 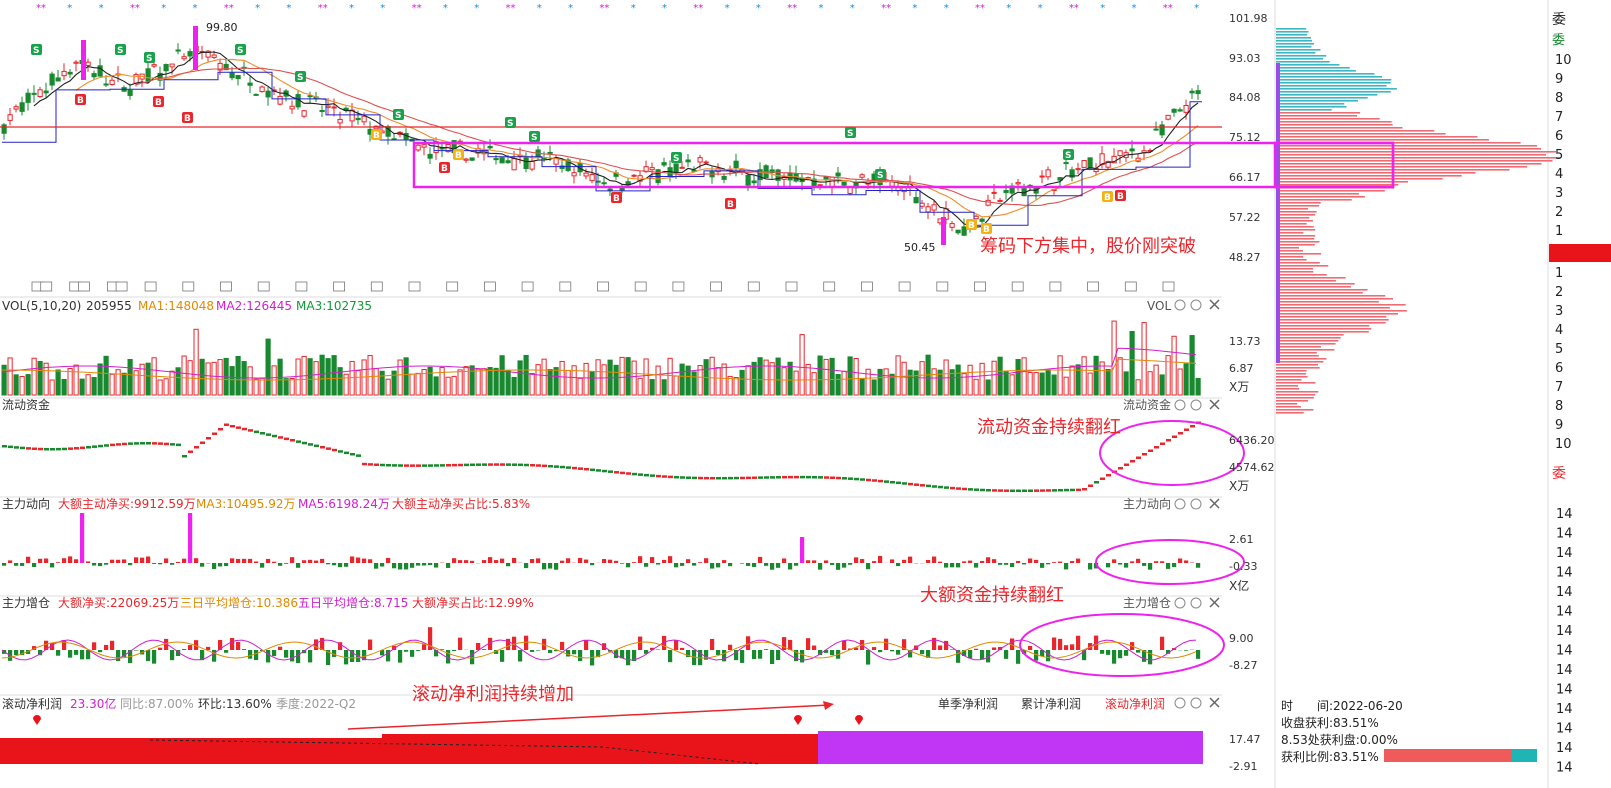 I want to click on acc-tick: -8.27, so click(x=1243, y=665).